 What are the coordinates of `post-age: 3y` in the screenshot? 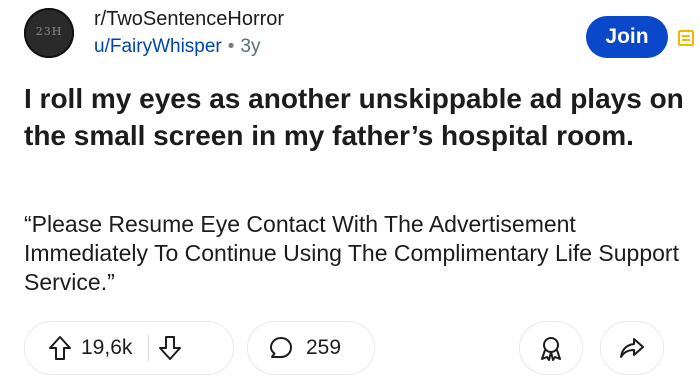 It's located at (250, 46).